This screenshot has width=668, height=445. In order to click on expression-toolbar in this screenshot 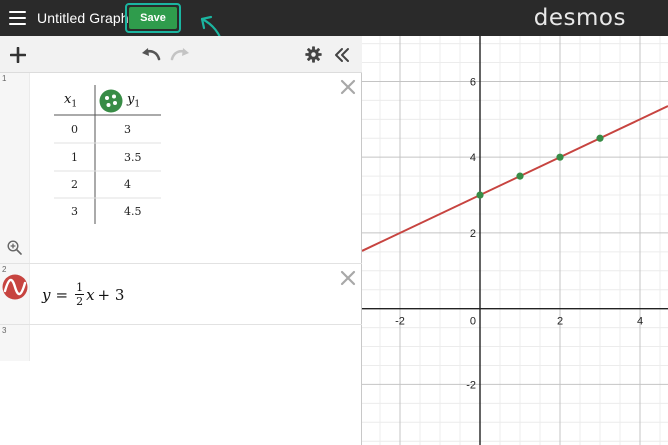, I will do `click(181, 54)`.